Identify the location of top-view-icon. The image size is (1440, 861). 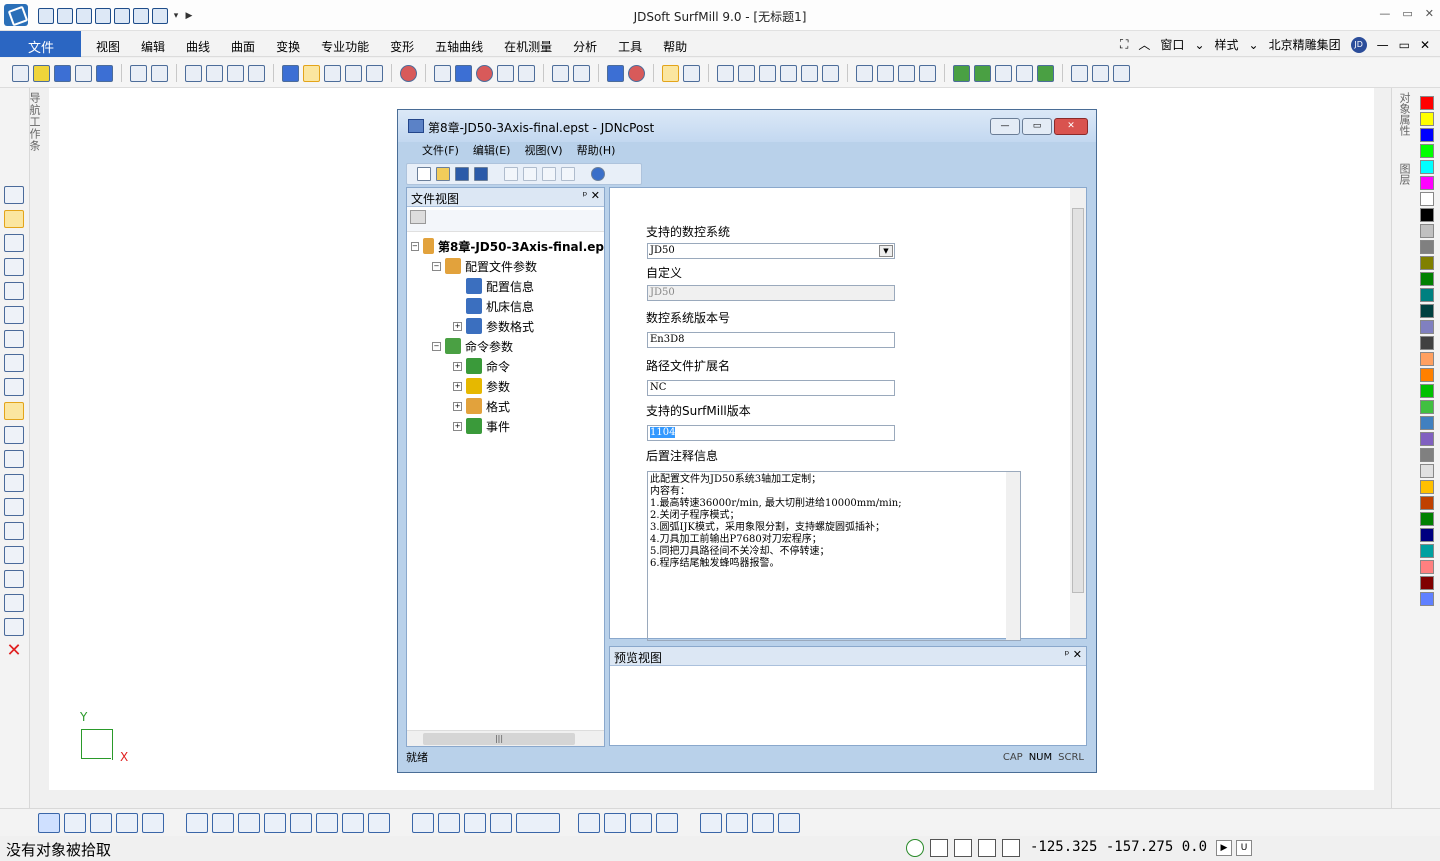
(332, 73).